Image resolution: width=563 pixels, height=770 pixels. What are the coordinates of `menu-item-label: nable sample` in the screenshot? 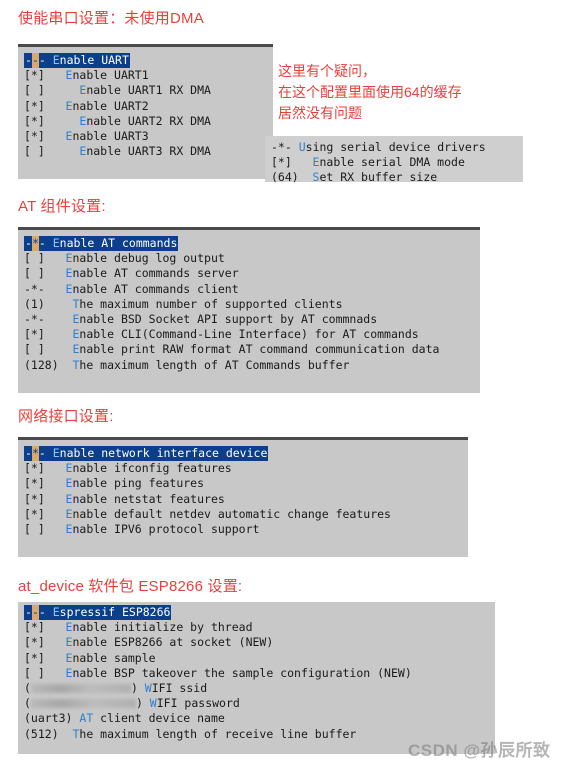 It's located at (114, 657).